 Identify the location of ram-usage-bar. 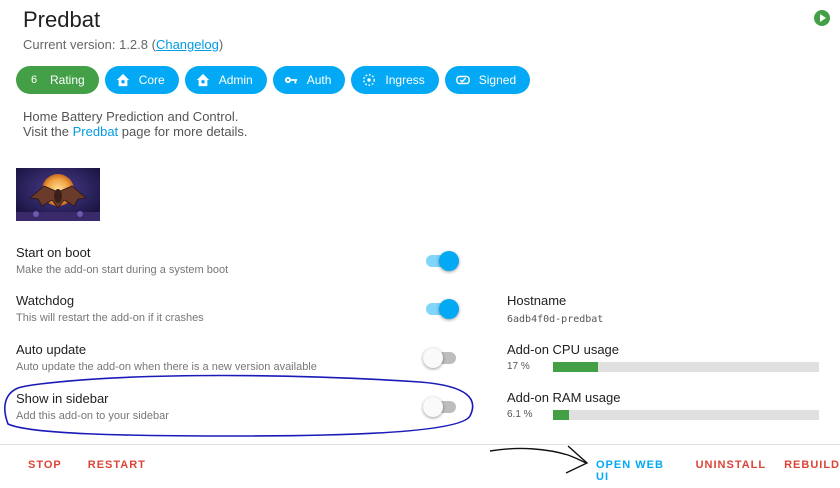
(686, 414).